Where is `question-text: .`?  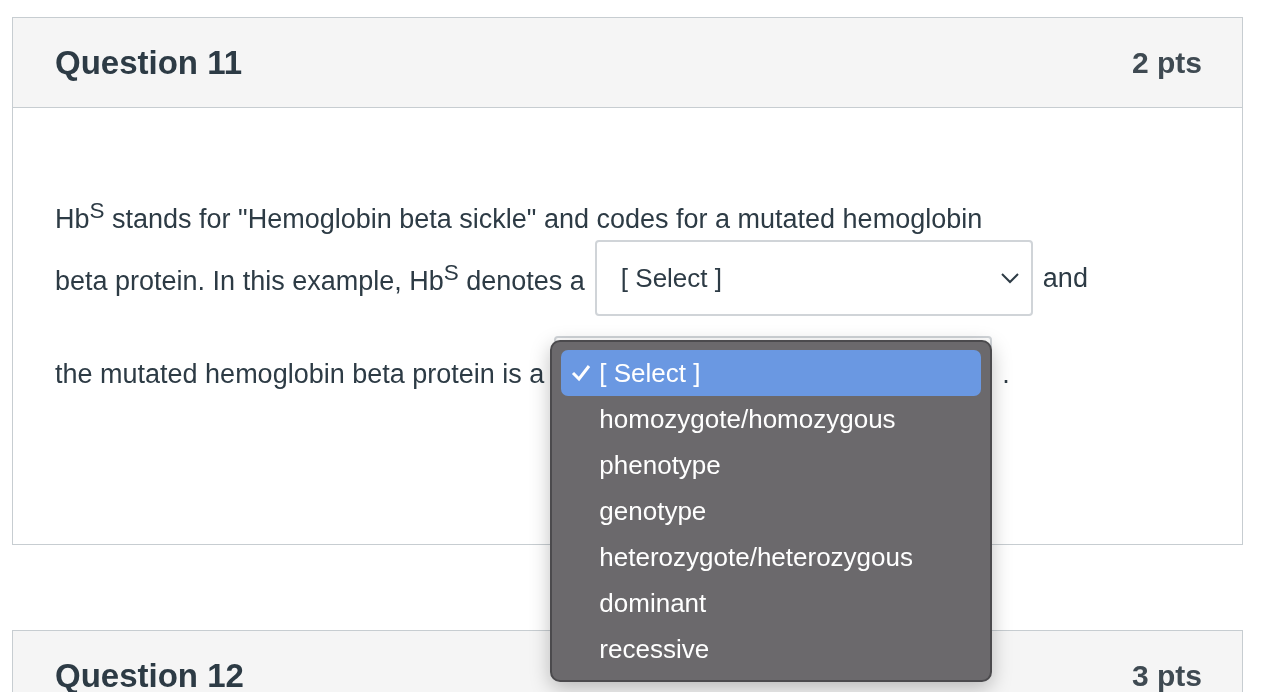 question-text: . is located at coordinates (1006, 374).